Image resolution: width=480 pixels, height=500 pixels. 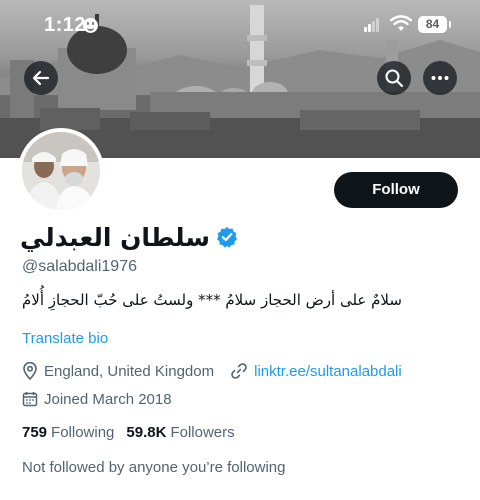 I want to click on followers-count: 59.8K, so click(x=146, y=432).